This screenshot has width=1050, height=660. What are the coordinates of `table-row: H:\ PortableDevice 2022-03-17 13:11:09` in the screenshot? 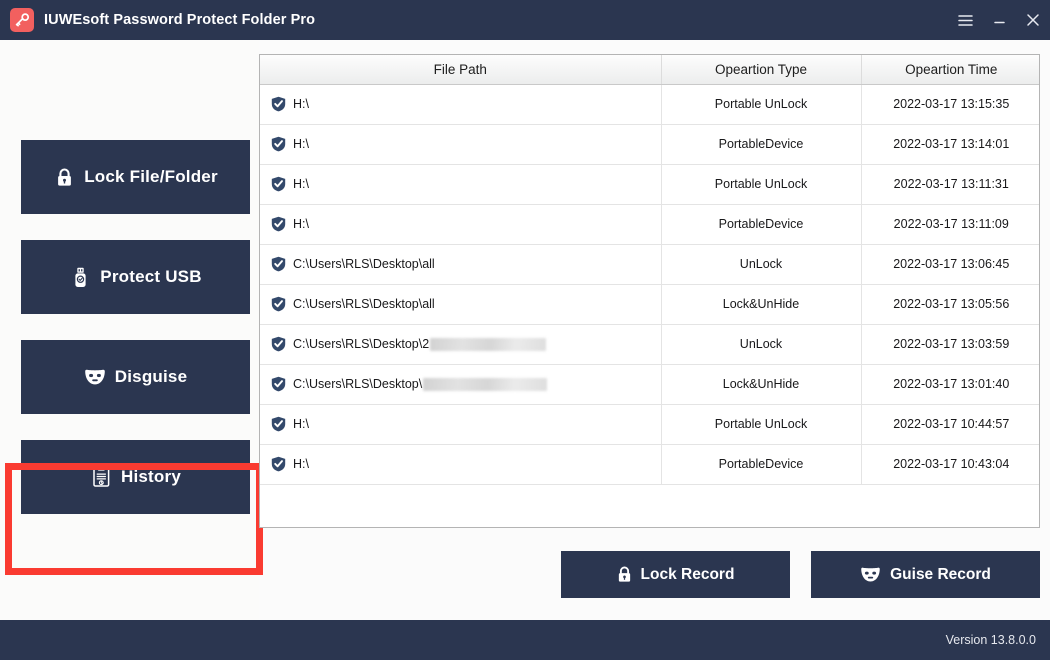 It's located at (649, 224).